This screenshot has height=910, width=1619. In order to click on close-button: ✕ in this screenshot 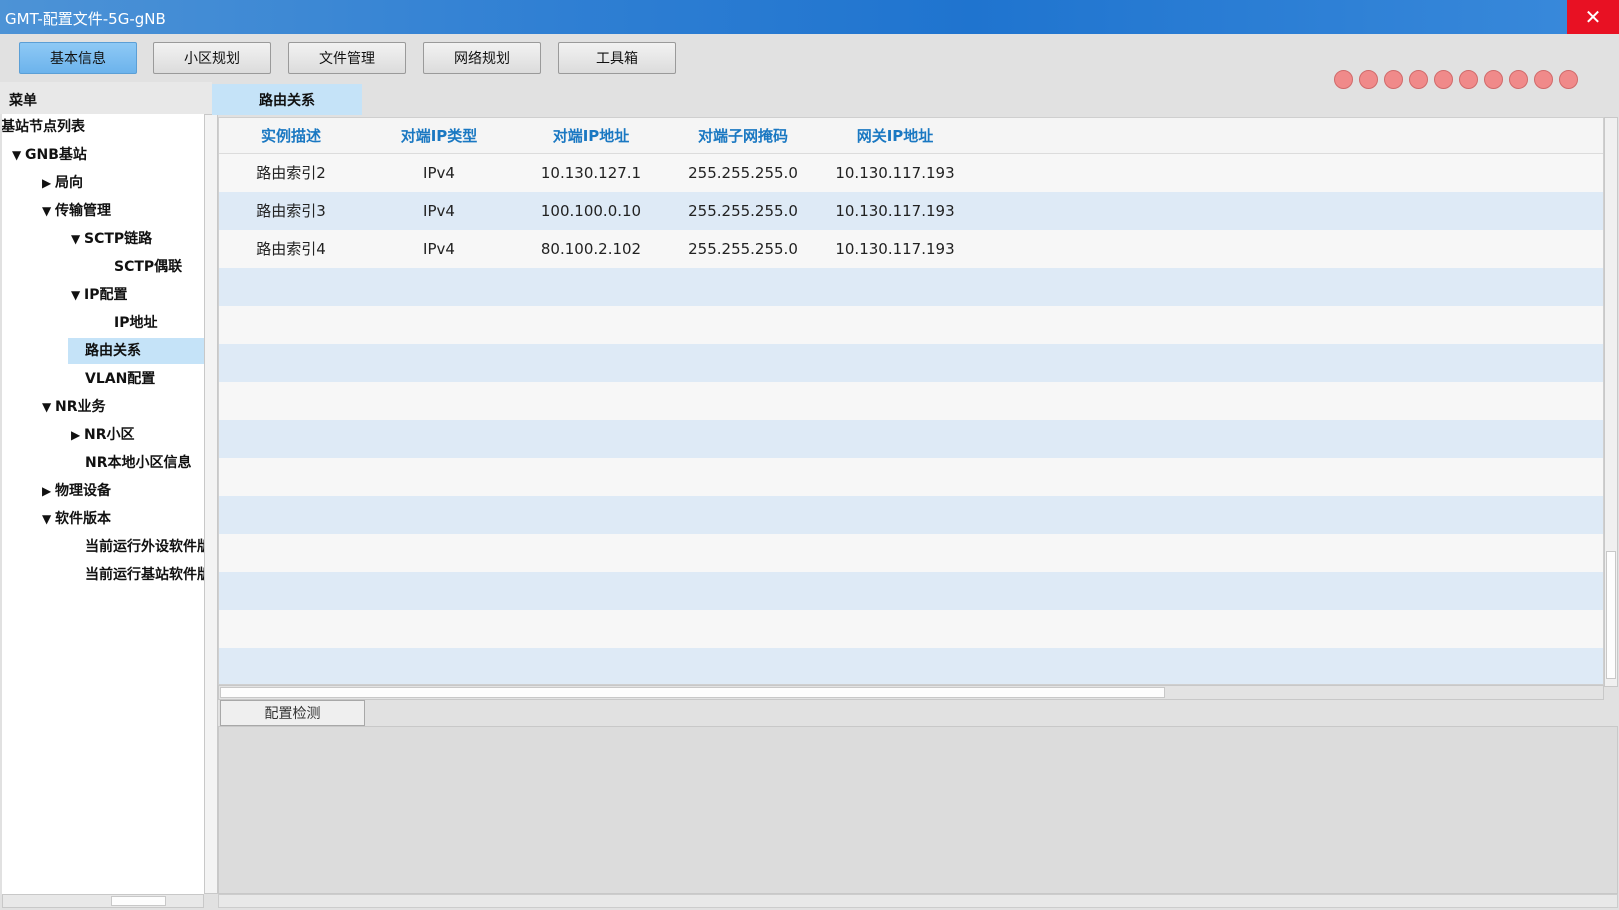, I will do `click(1593, 17)`.